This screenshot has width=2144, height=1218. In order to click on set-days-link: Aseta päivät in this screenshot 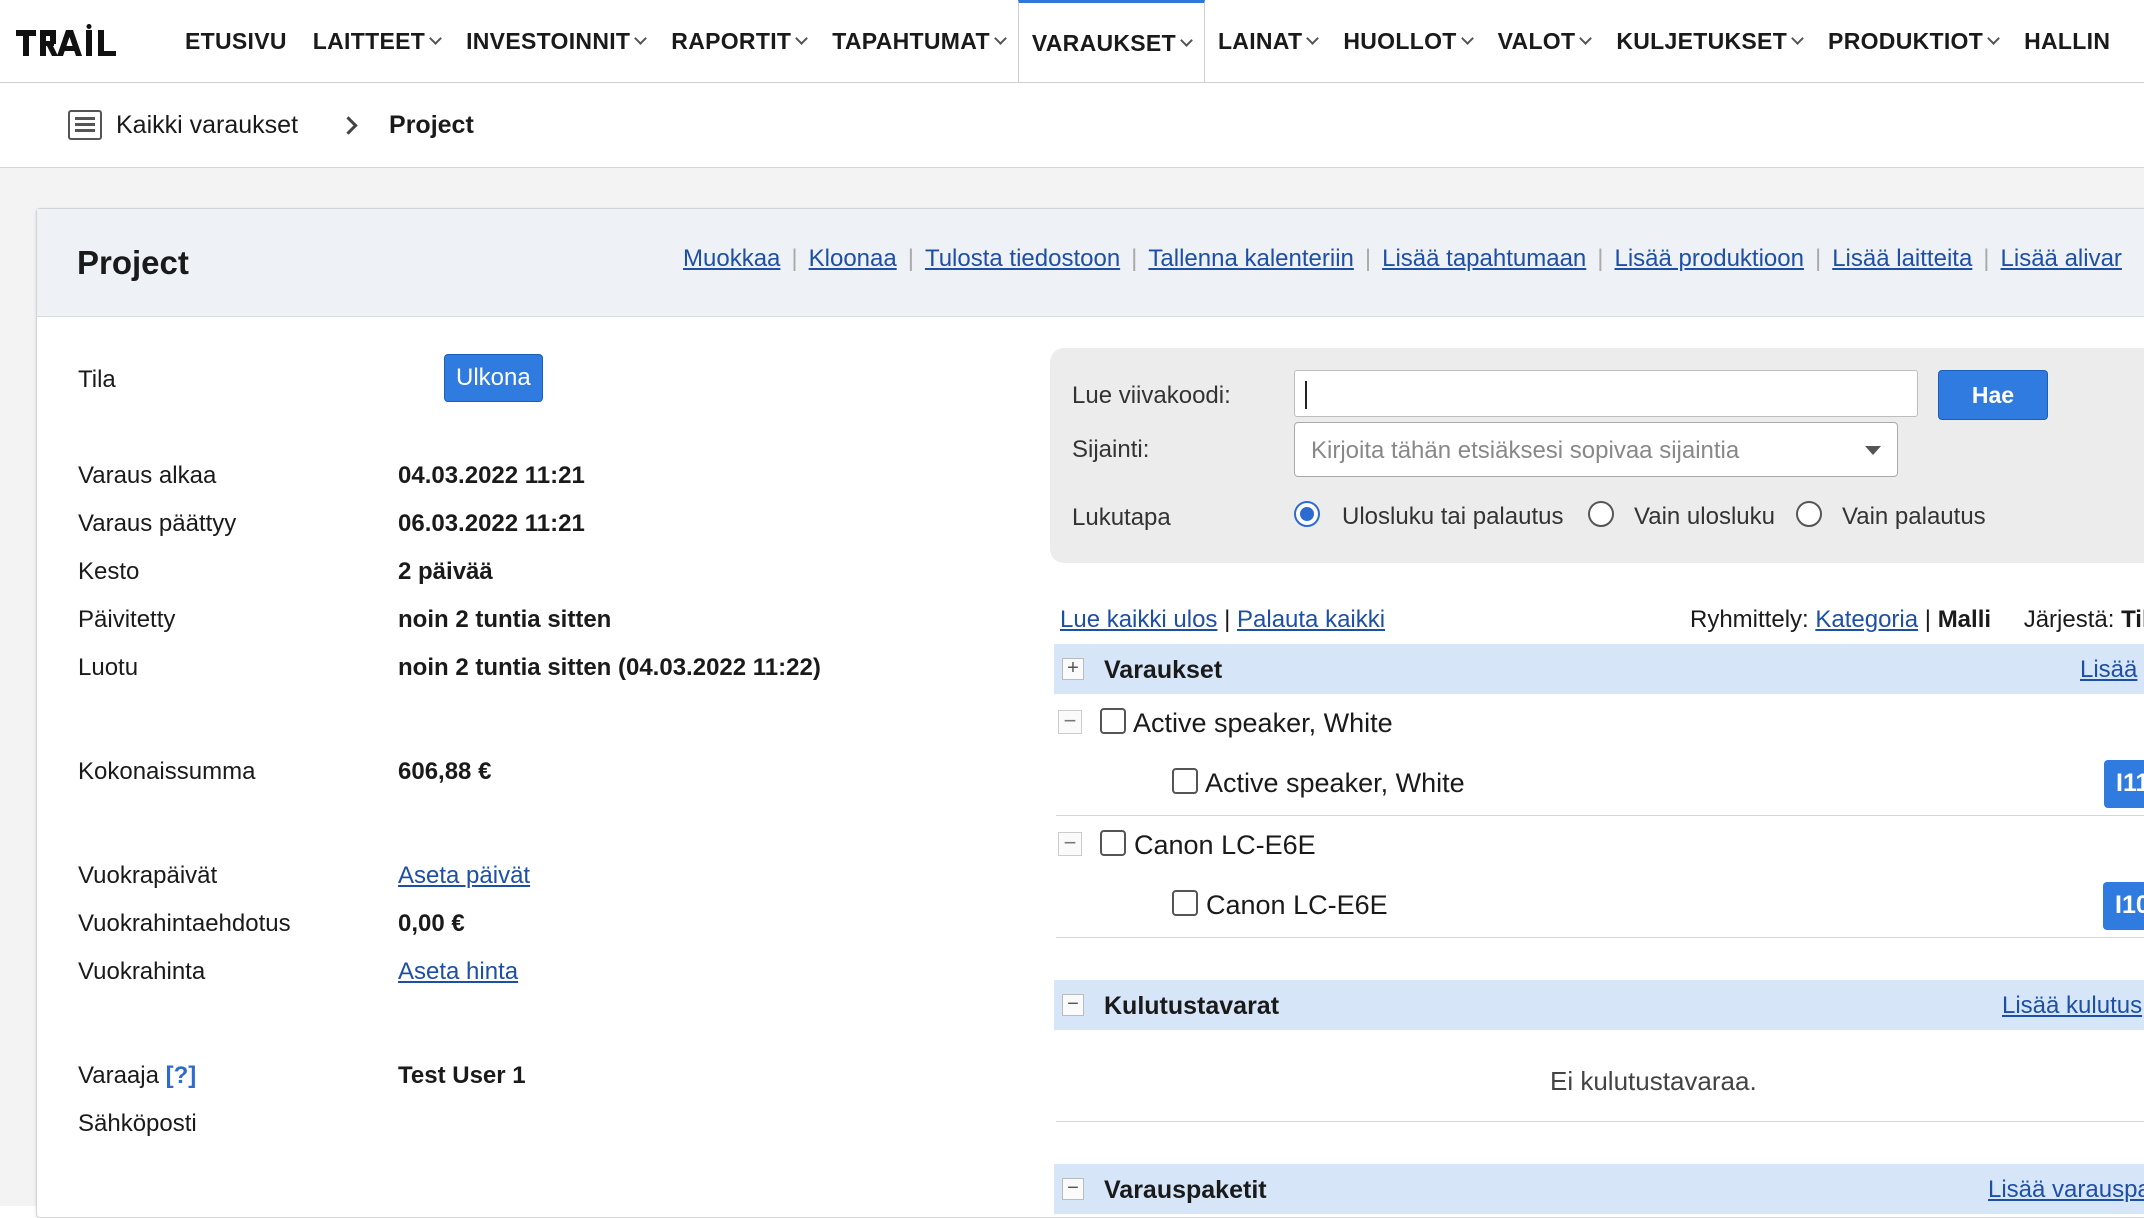, I will do `click(464, 876)`.